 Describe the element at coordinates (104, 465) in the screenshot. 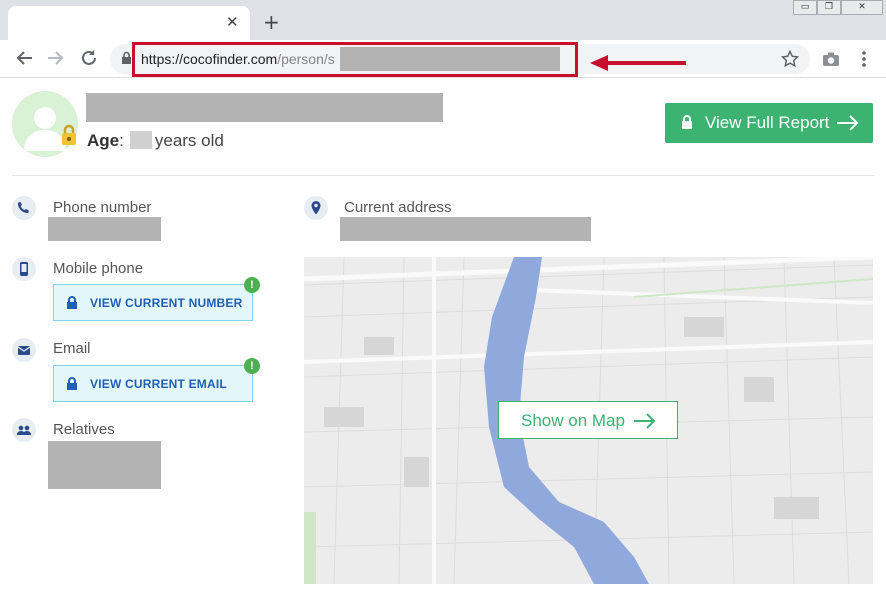

I see `relatives-redaction` at that location.